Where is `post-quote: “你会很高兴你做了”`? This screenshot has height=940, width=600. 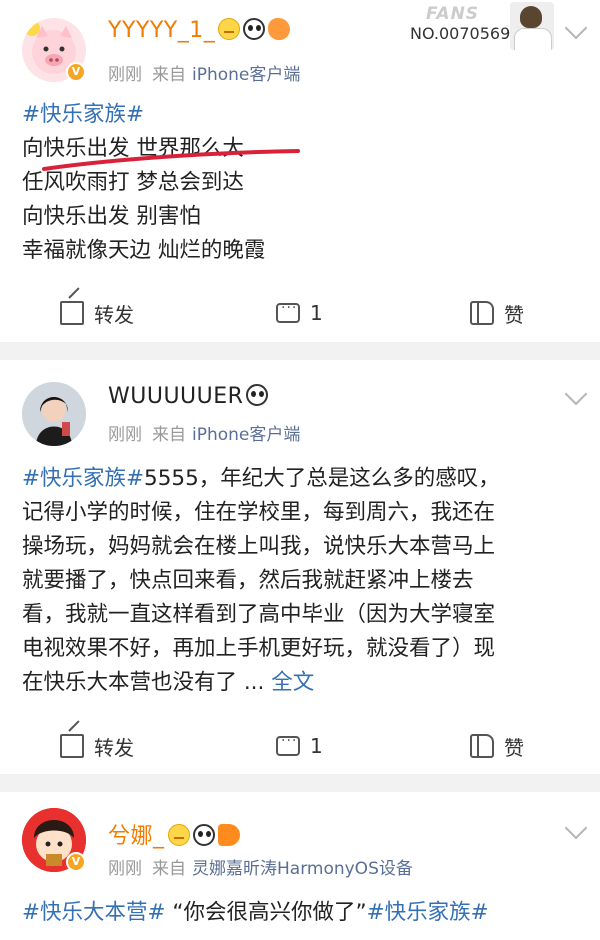 post-quote: “你会很高兴你做了” is located at coordinates (266, 912).